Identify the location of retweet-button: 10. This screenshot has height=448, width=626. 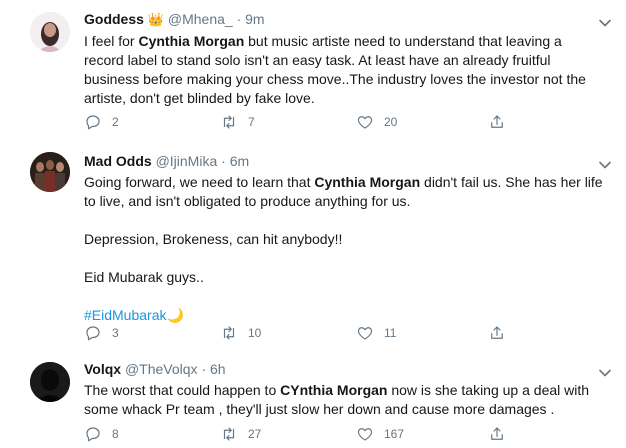
(240, 333).